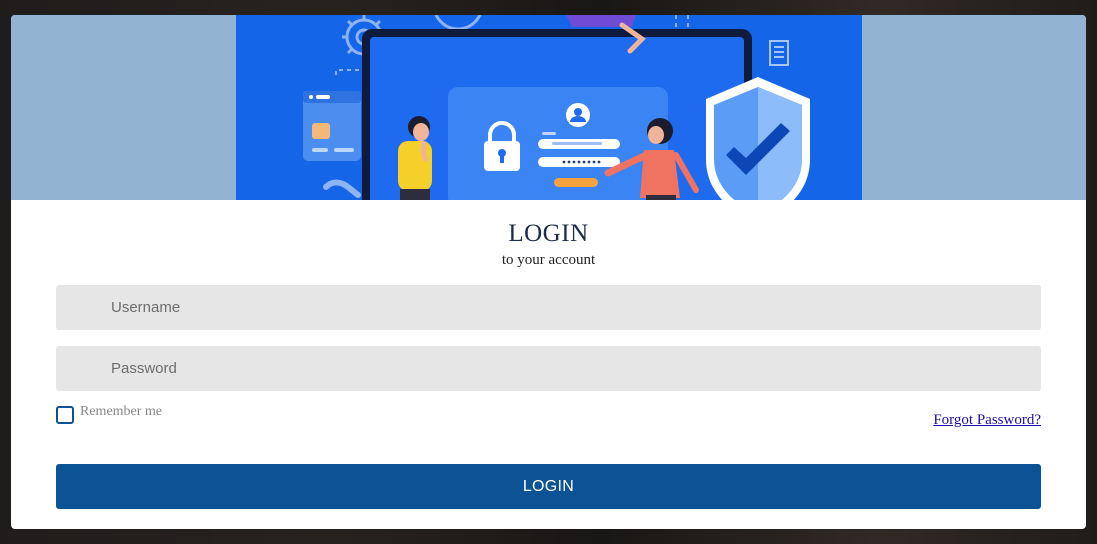  Describe the element at coordinates (121, 411) in the screenshot. I see `remember-me-label: Remember me` at that location.